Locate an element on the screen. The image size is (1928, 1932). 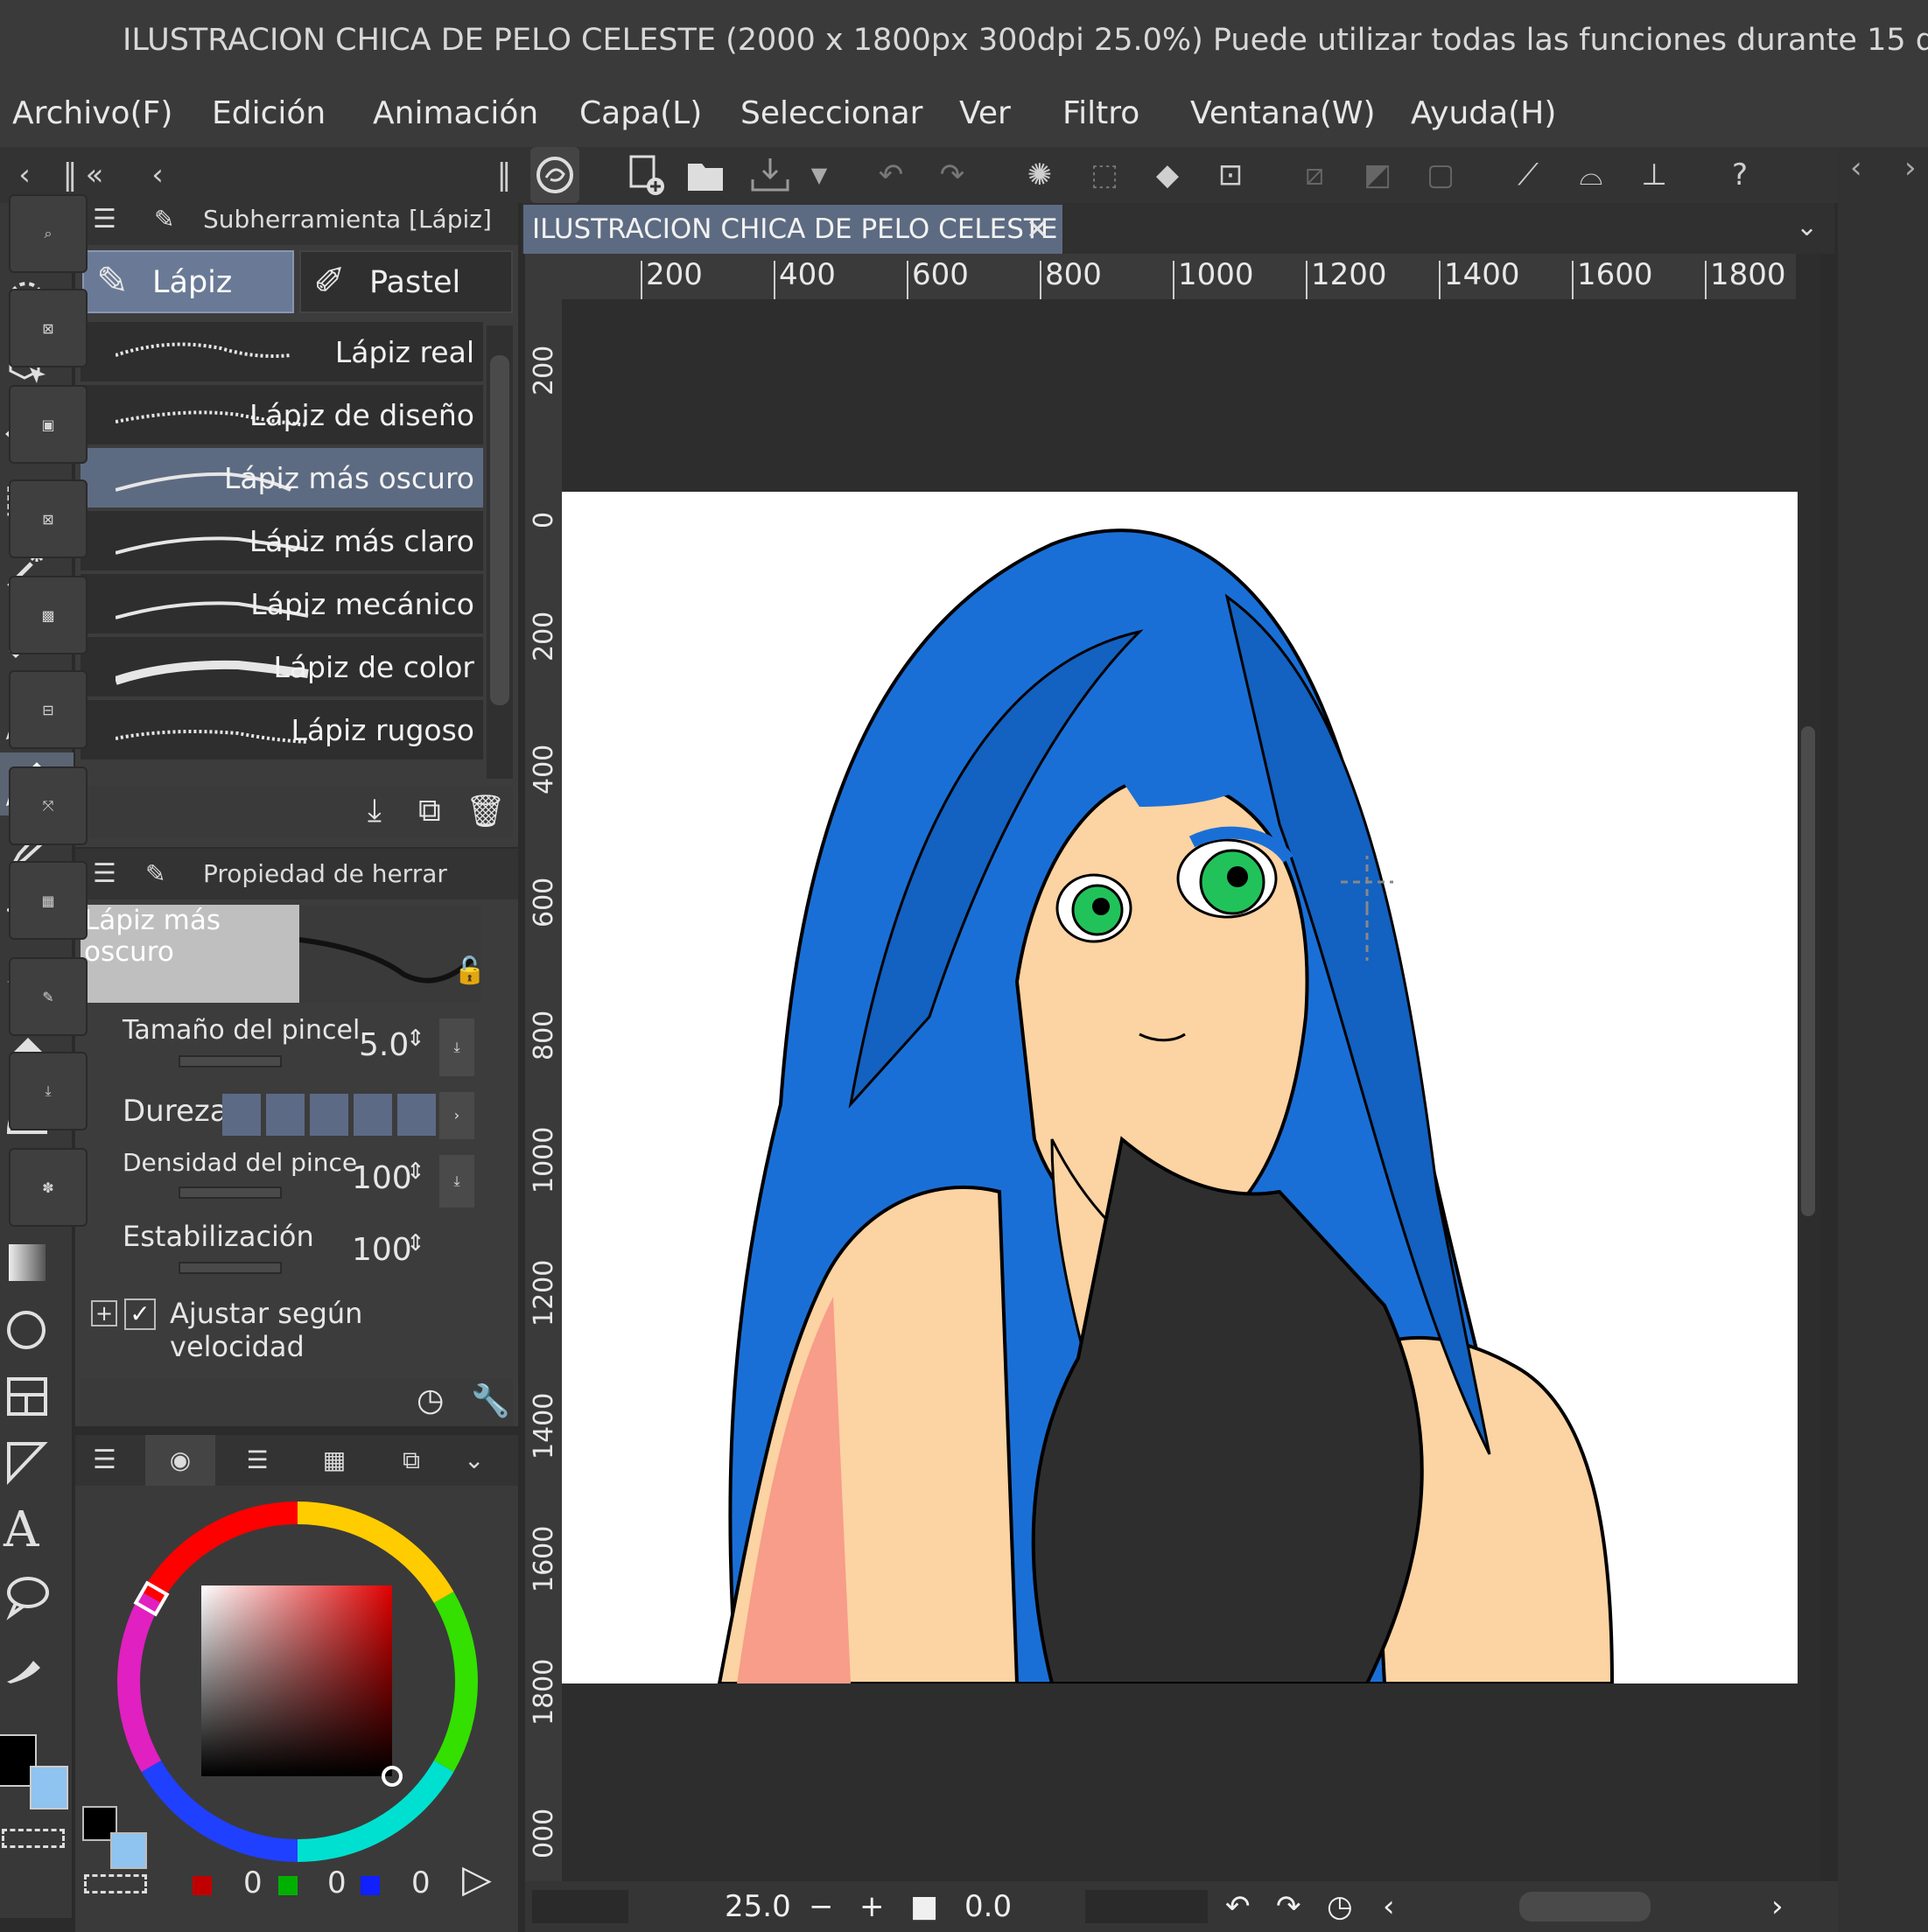
color-sub-swatch is located at coordinates (128, 1850).